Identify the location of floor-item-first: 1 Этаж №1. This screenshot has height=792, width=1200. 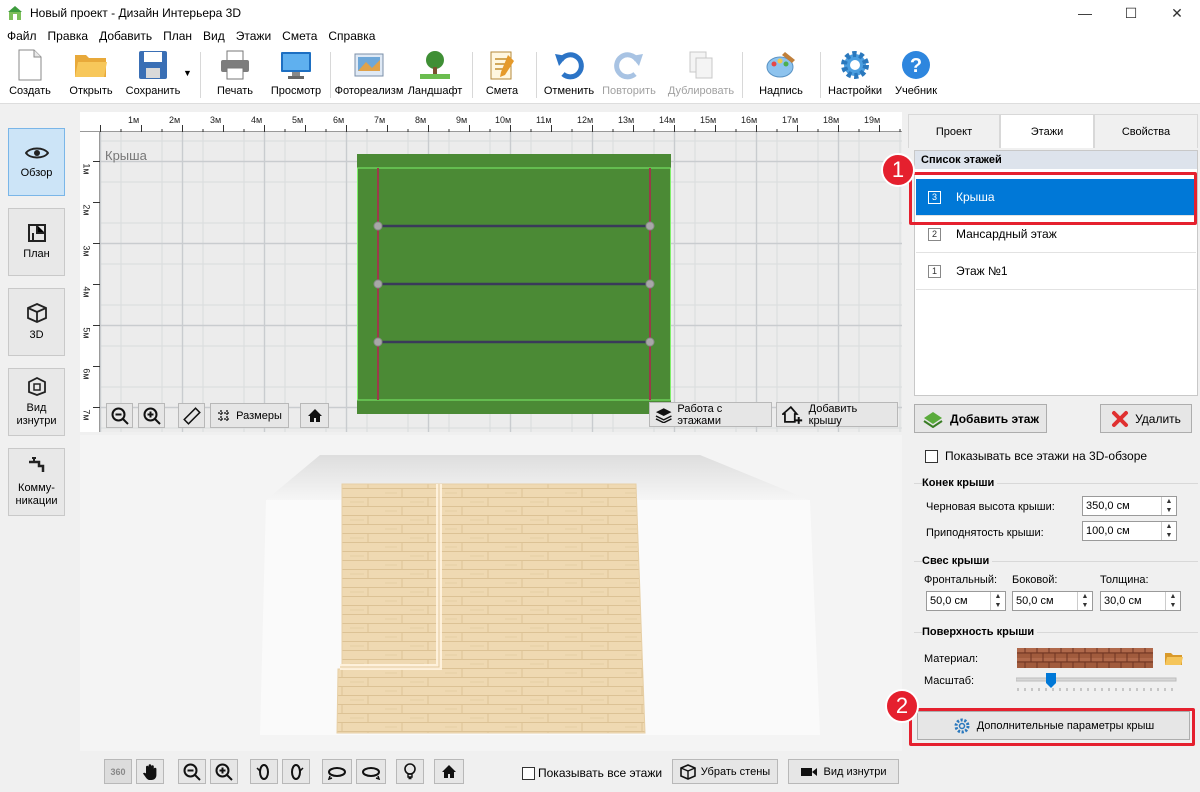
(1056, 271).